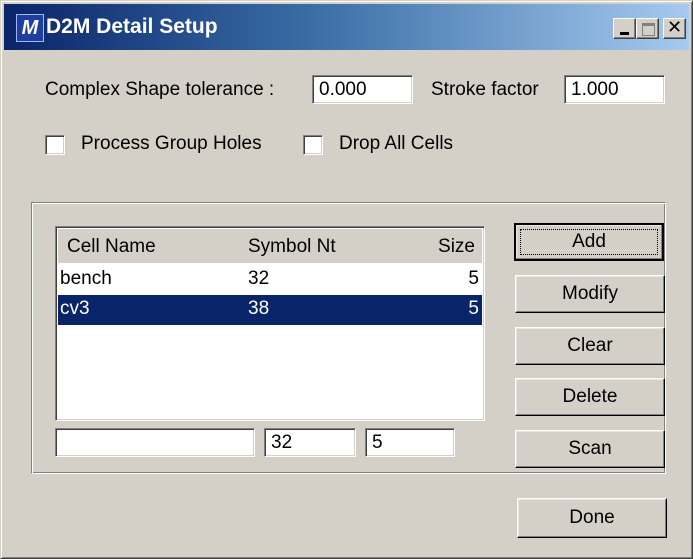 This screenshot has height=559, width=693. I want to click on cell-name: cv3, so click(75, 308).